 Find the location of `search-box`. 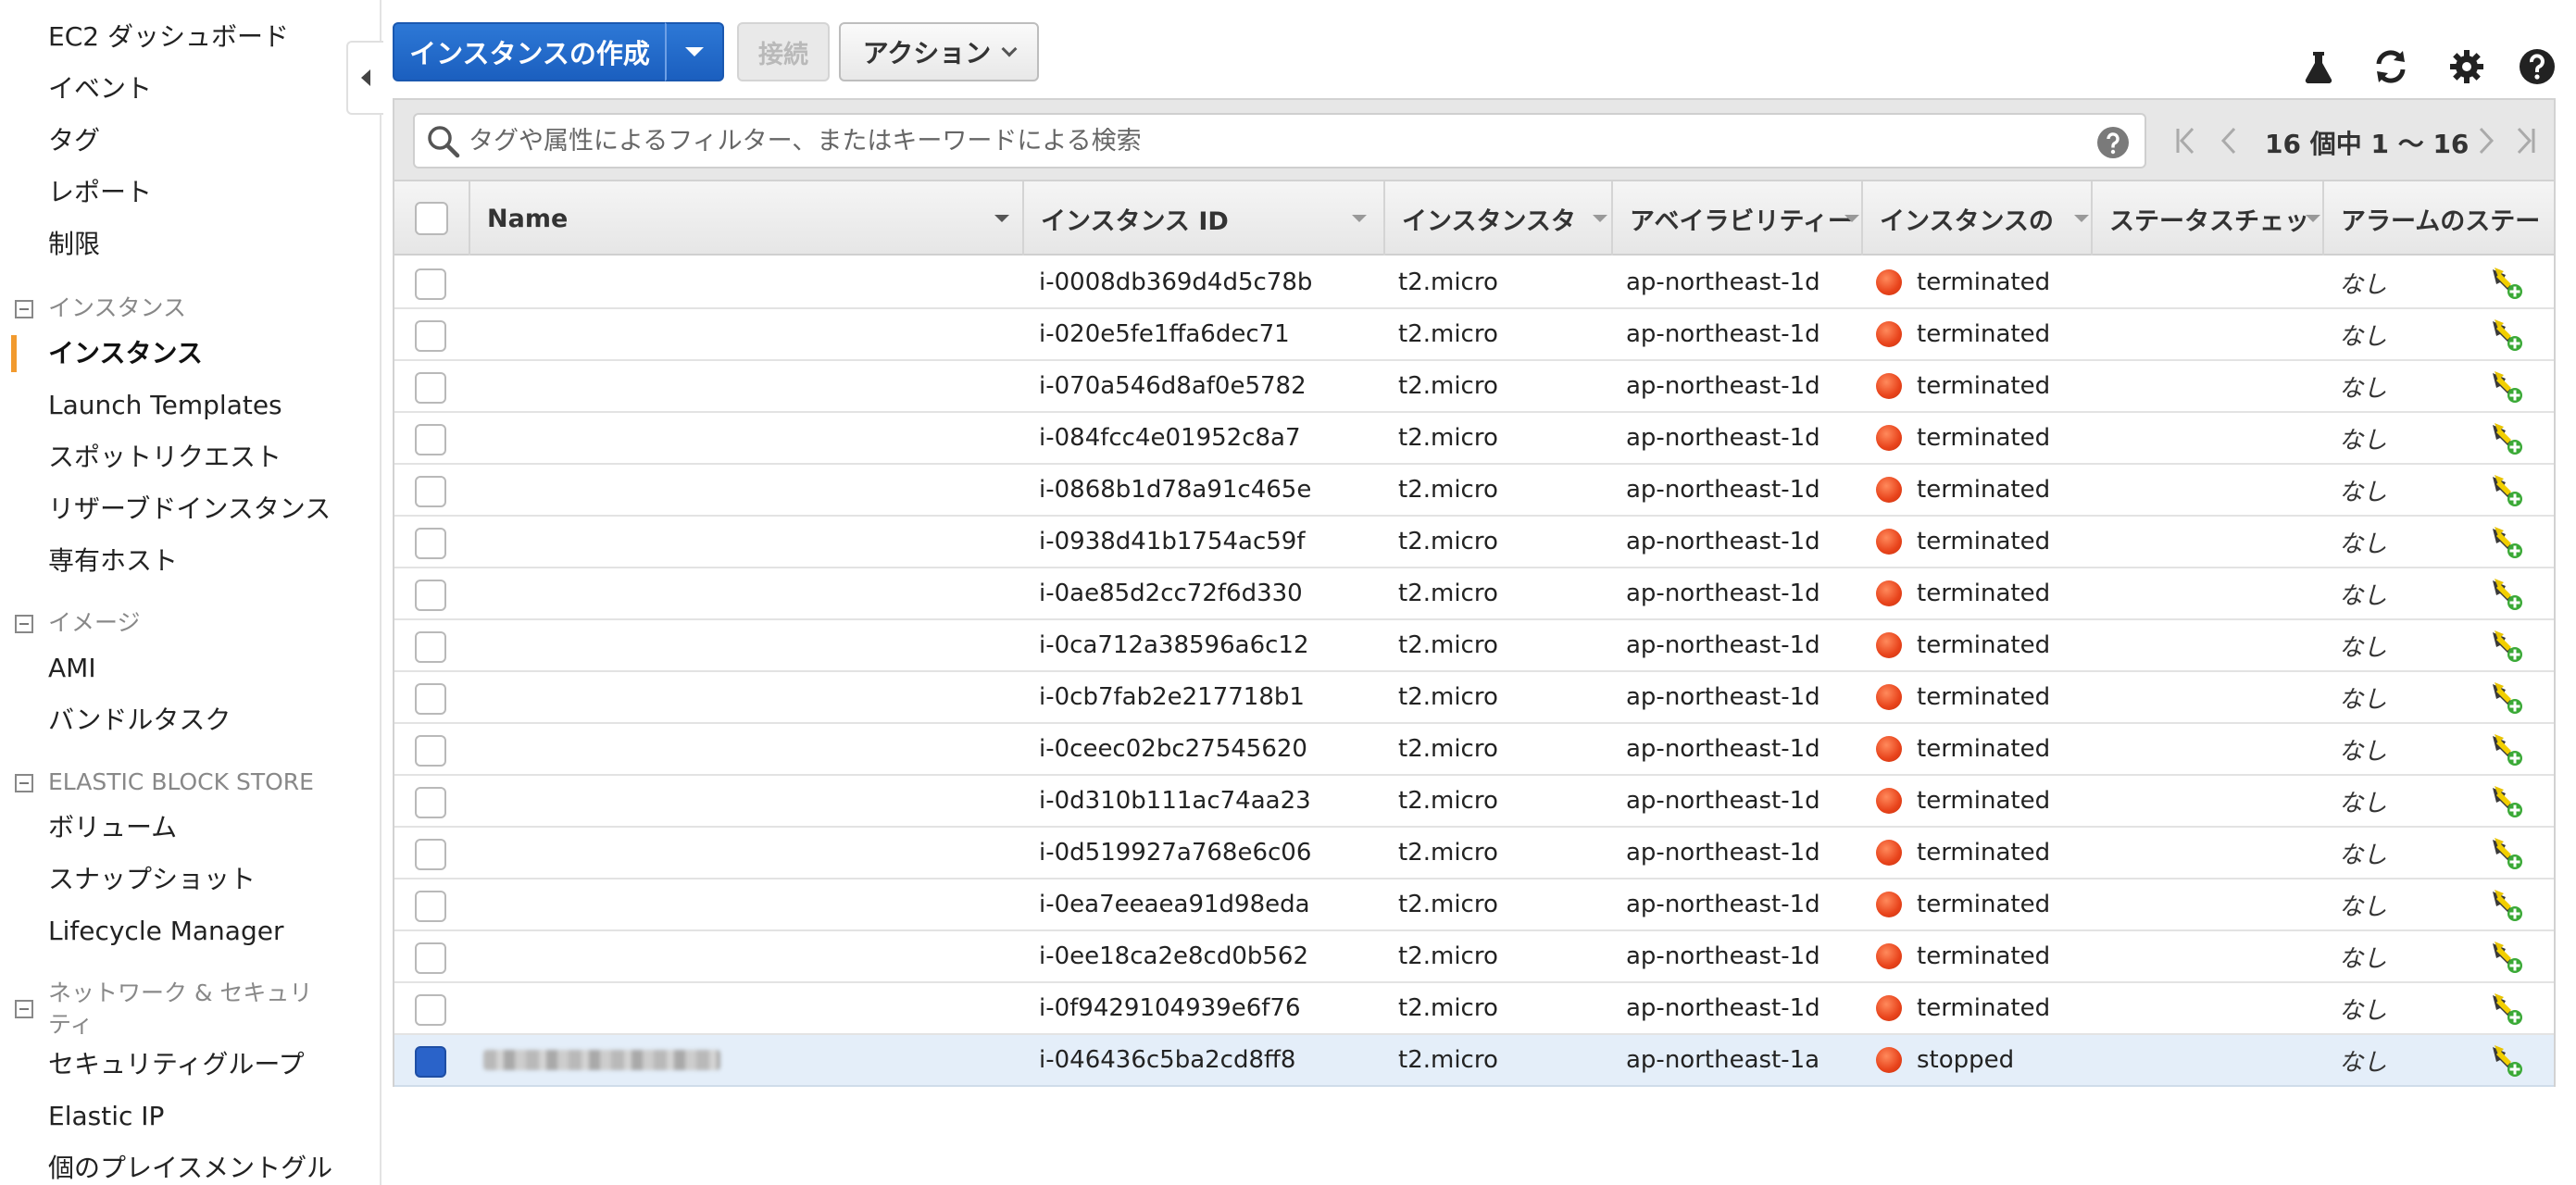

search-box is located at coordinates (1279, 140).